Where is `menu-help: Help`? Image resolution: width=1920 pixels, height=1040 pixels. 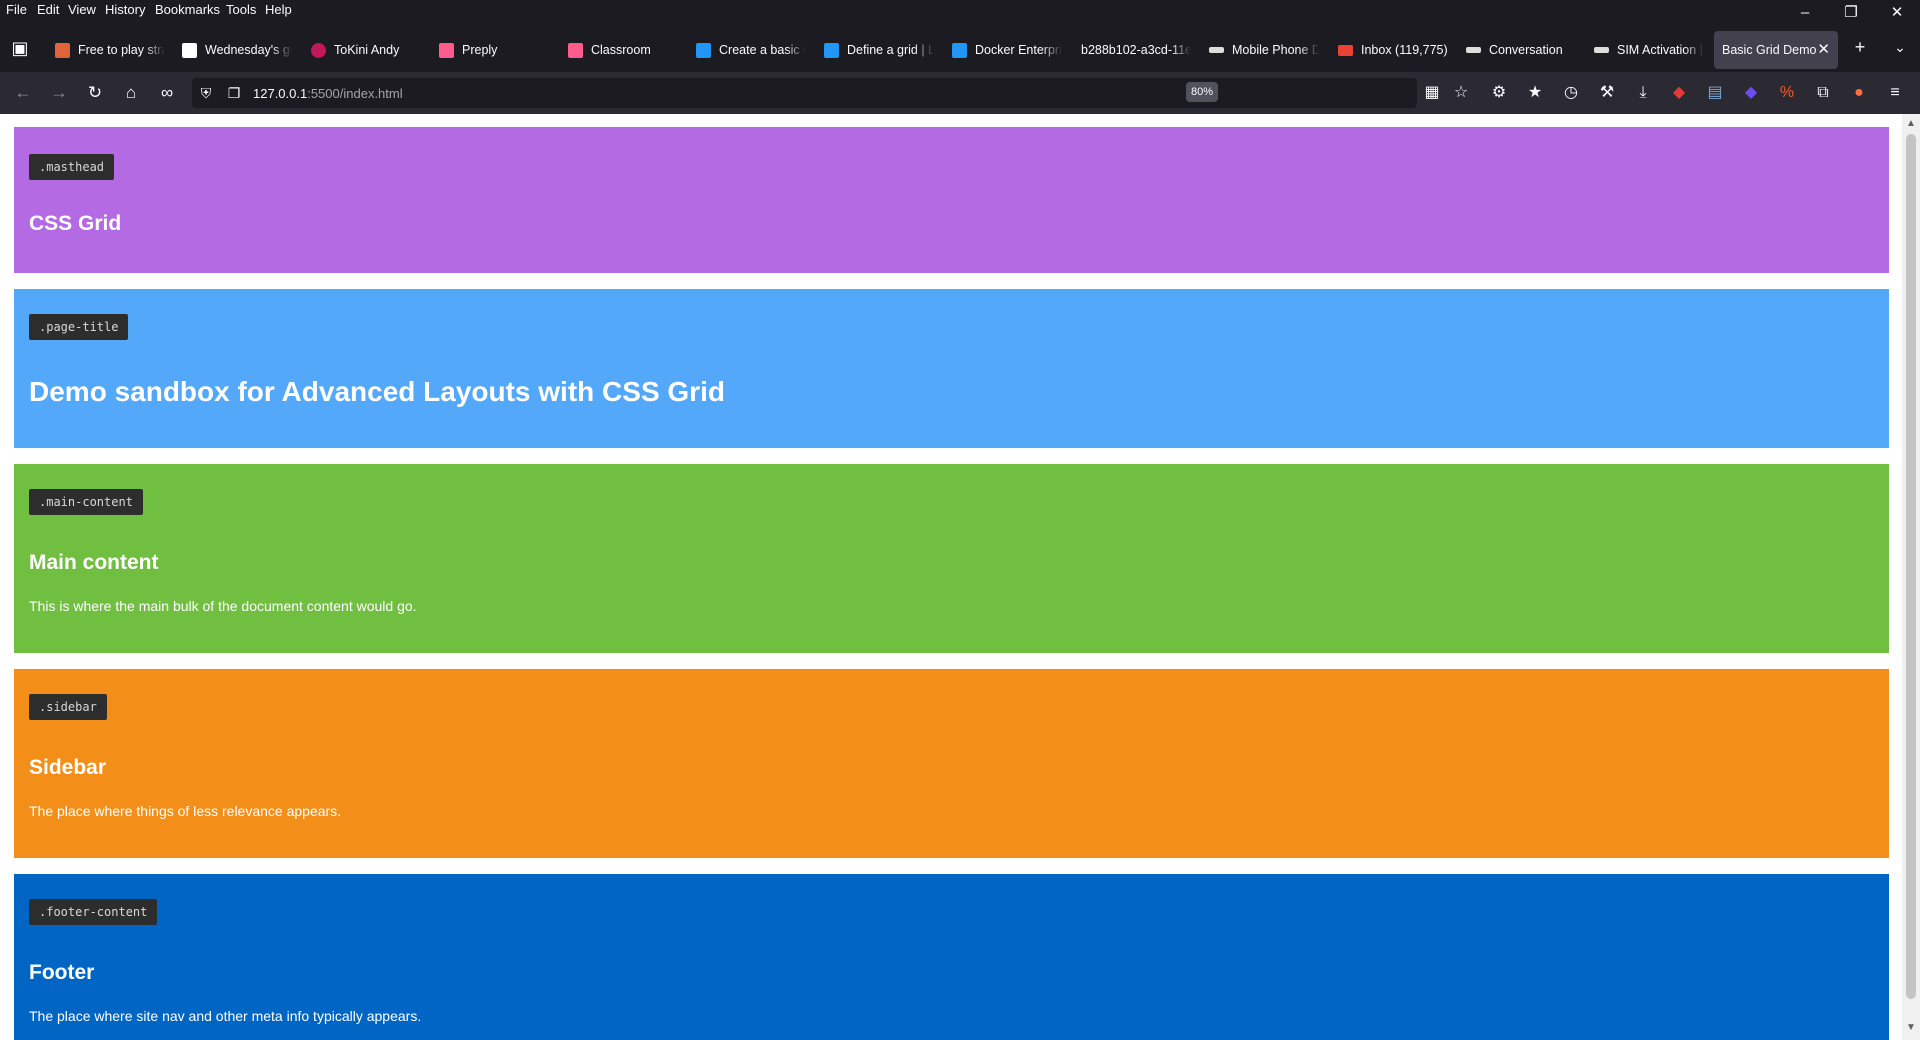
menu-help: Help is located at coordinates (278, 9).